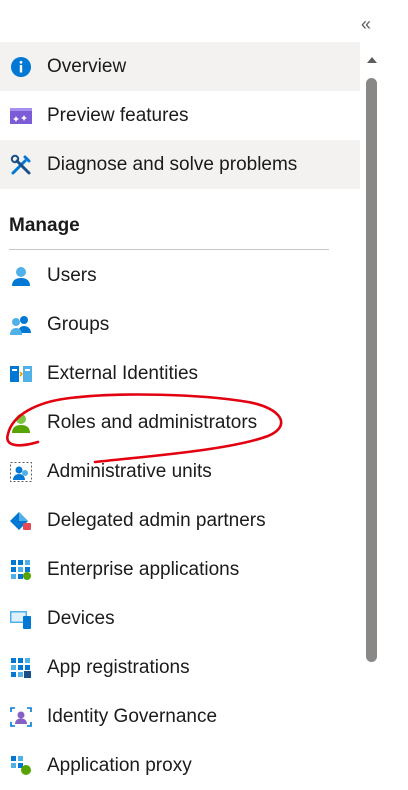 This screenshot has width=408, height=790. Describe the element at coordinates (156, 520) in the screenshot. I see `sidebar-item-label: Delegated admin partners` at that location.